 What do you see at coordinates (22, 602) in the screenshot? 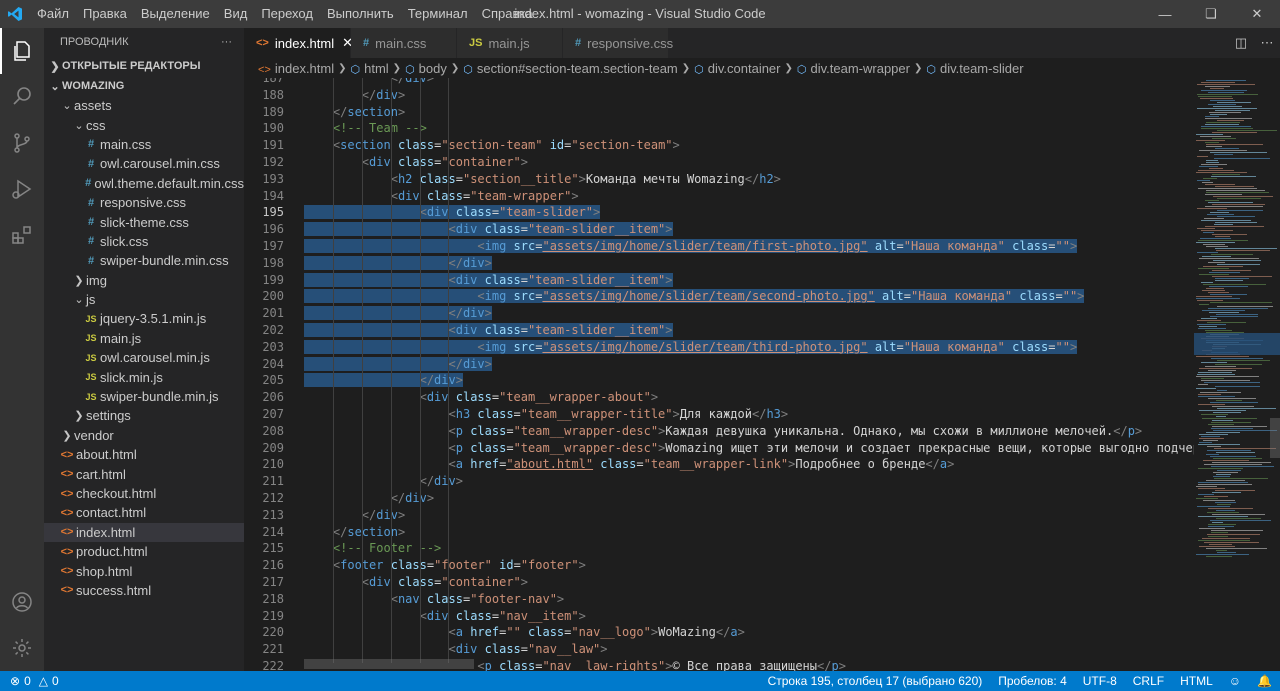
I see `accounts-icon` at bounding box center [22, 602].